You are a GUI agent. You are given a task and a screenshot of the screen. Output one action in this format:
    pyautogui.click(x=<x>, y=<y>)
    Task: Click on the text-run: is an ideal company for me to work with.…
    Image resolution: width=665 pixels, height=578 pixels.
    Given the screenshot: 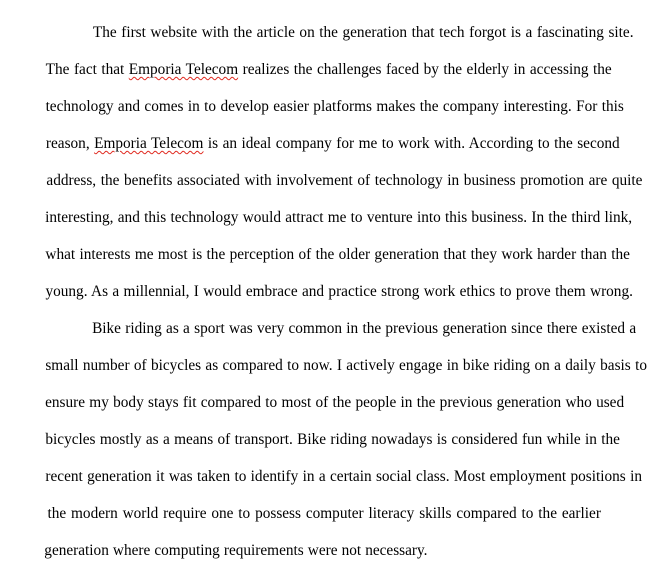 What is the action you would take?
    pyautogui.click(x=411, y=143)
    